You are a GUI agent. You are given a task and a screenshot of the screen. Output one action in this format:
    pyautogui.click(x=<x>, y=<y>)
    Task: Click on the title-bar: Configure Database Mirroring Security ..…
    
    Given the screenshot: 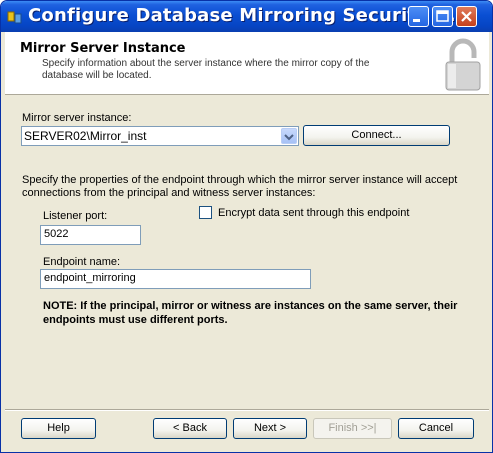 What is the action you would take?
    pyautogui.click(x=246, y=16)
    